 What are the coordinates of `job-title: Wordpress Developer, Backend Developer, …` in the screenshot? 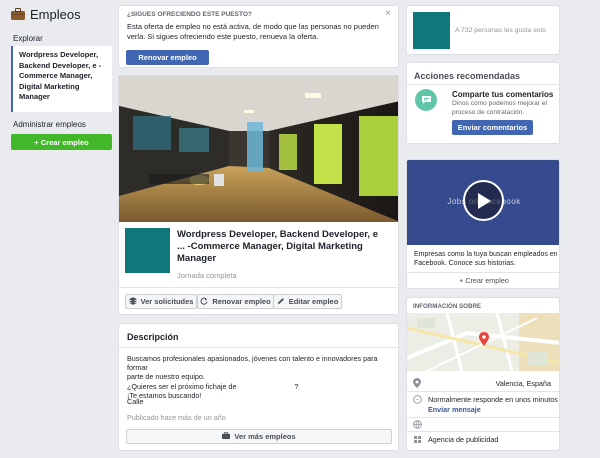 It's located at (277, 246).